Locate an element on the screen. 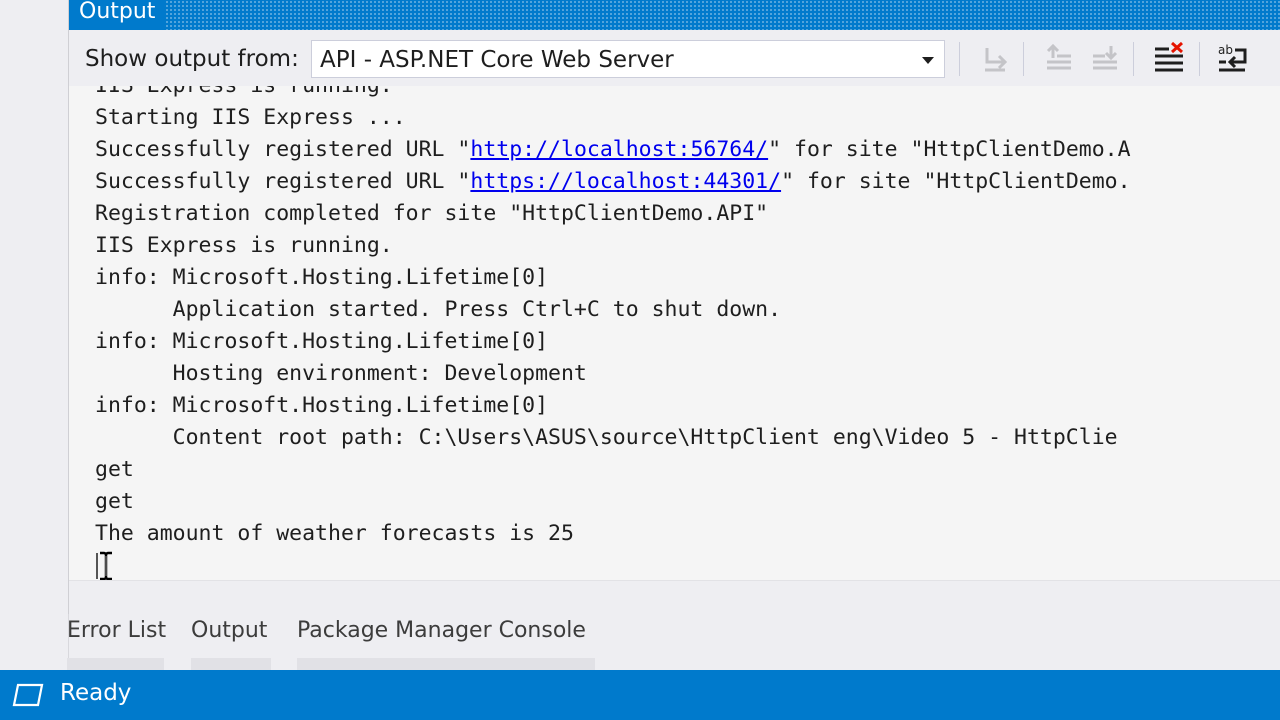 The width and height of the screenshot is (1280, 720). output-source-value: API - ASP.NET Core Web Server is located at coordinates (497, 60).